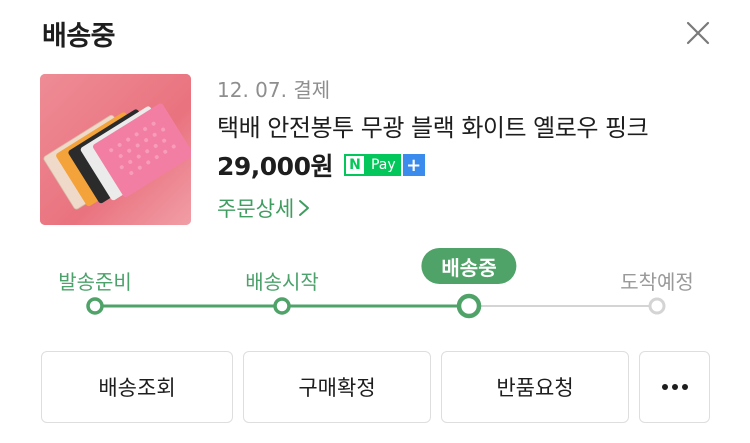 This screenshot has width=750, height=443. Describe the element at coordinates (337, 387) in the screenshot. I see `confirm-purchase-button: 구매확정` at that location.